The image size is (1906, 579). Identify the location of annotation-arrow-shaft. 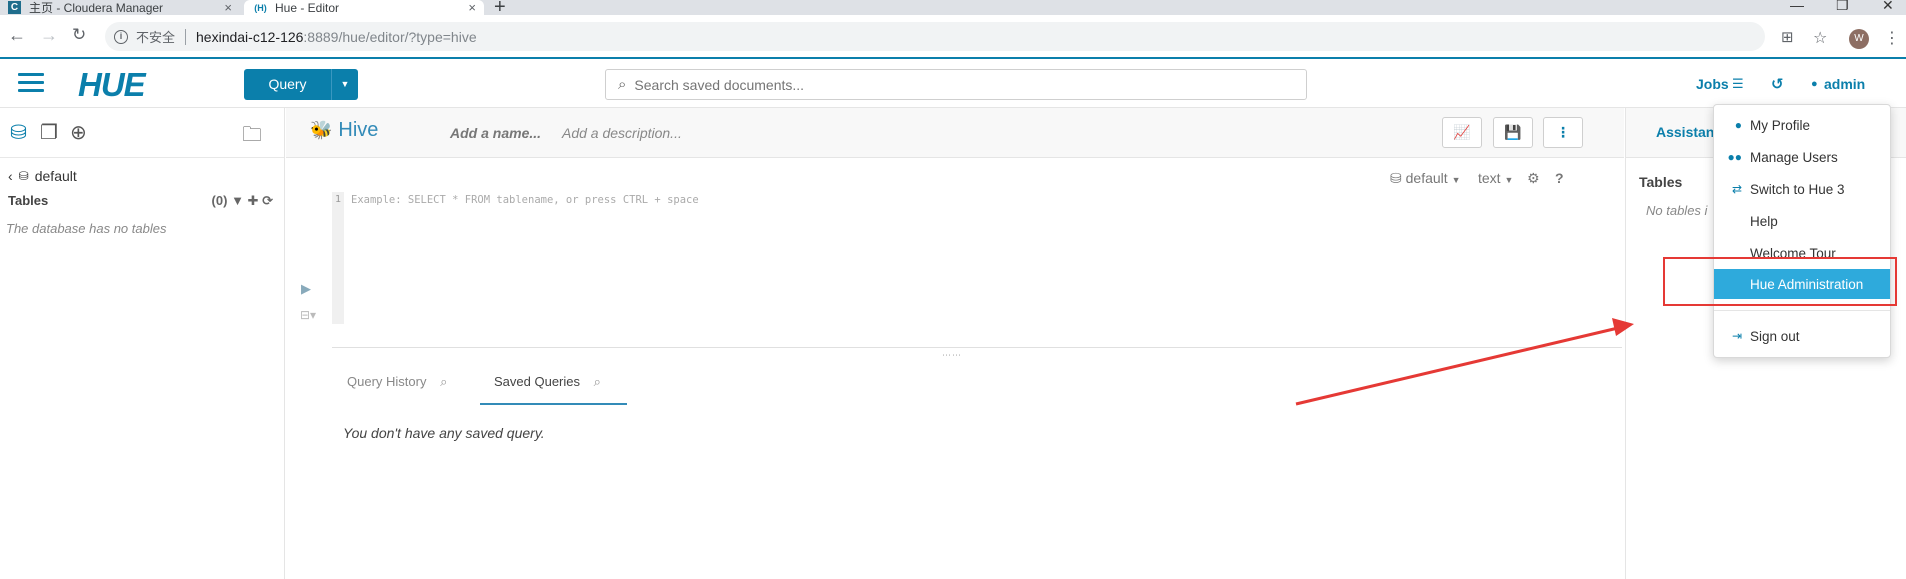
(1457, 366).